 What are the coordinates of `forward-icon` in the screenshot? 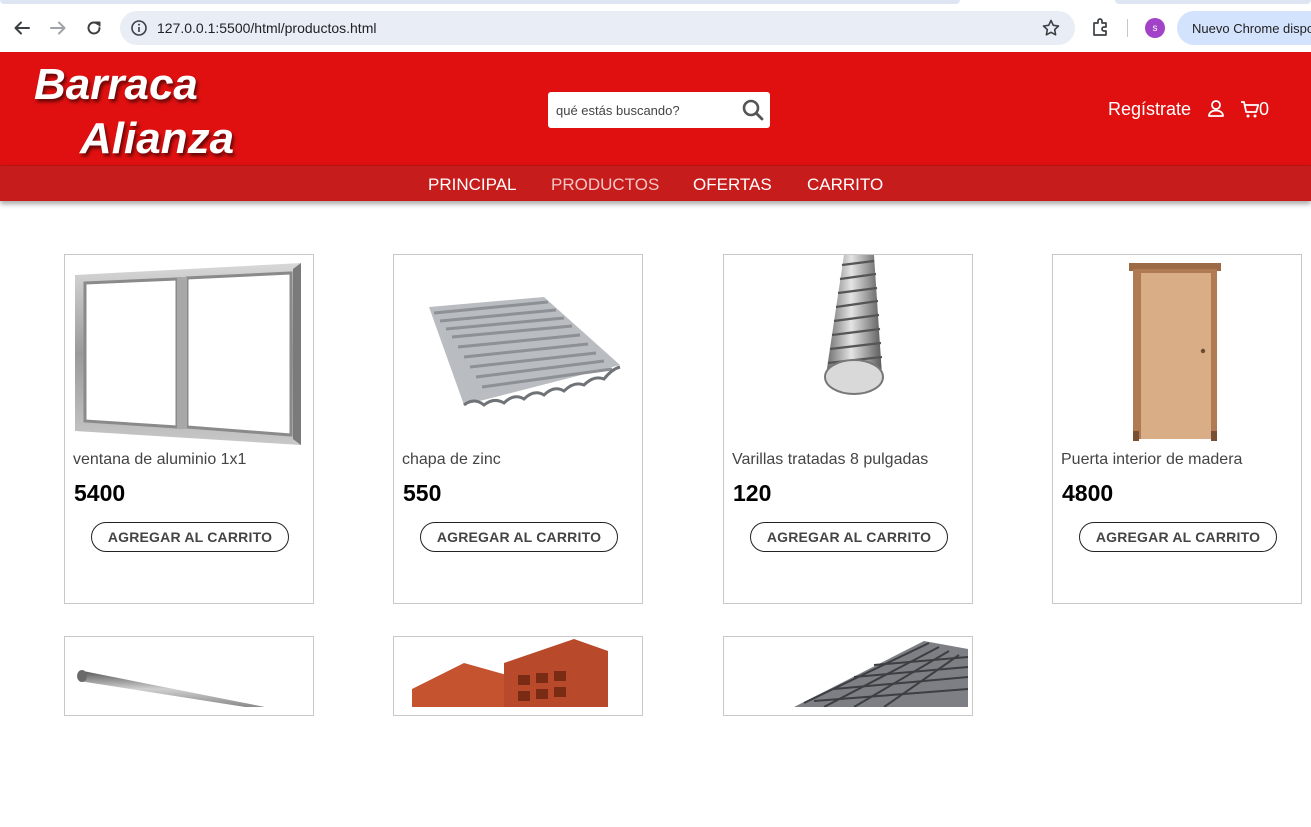 It's located at (58, 28).